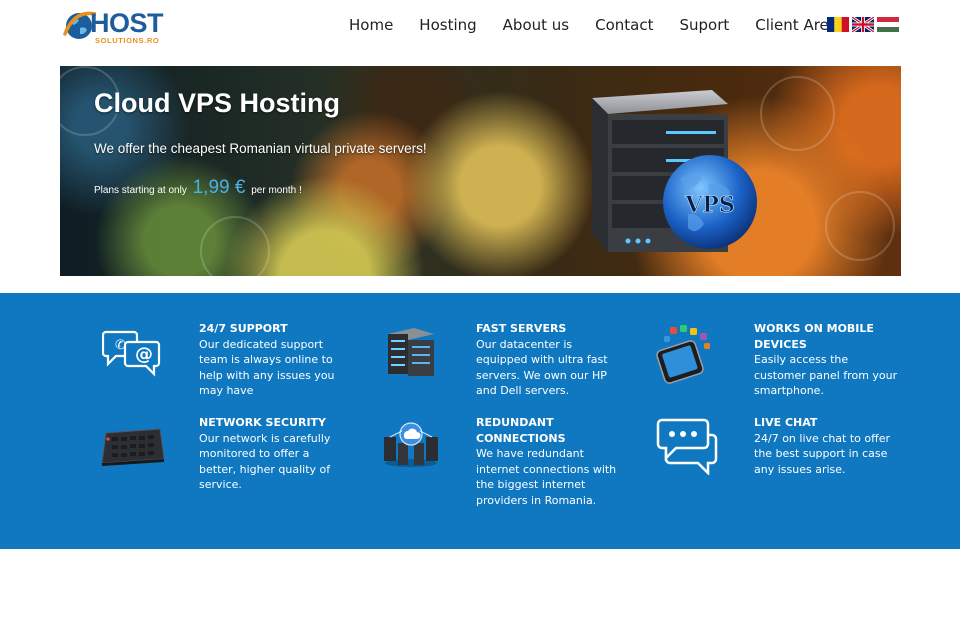 The image size is (960, 625). I want to click on nav-suport: Suport, so click(704, 25).